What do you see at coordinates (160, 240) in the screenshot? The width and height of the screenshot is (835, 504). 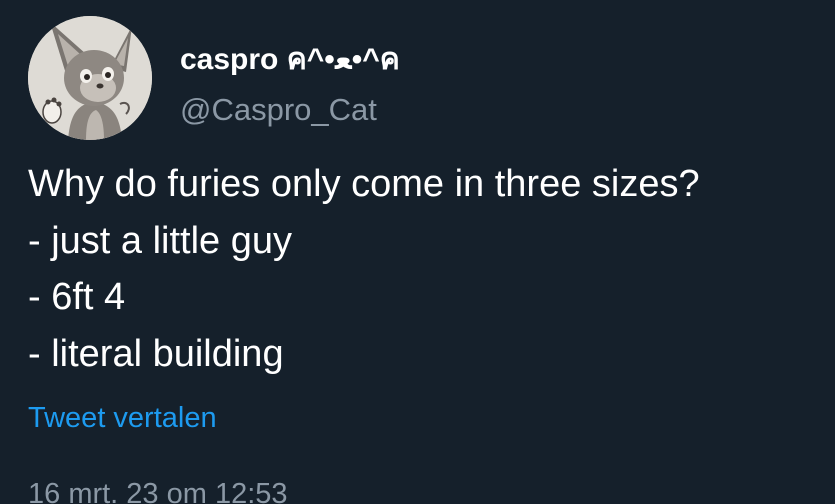 I see `tweet-text-line: - just a little guy` at bounding box center [160, 240].